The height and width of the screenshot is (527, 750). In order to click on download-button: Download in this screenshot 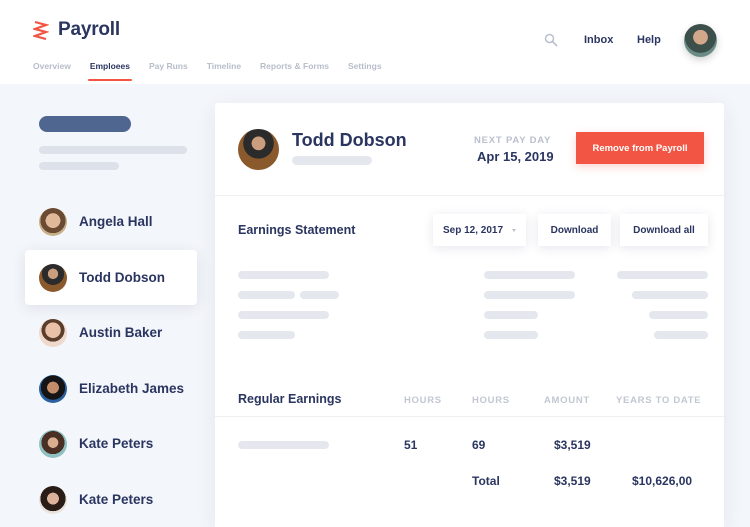, I will do `click(574, 230)`.